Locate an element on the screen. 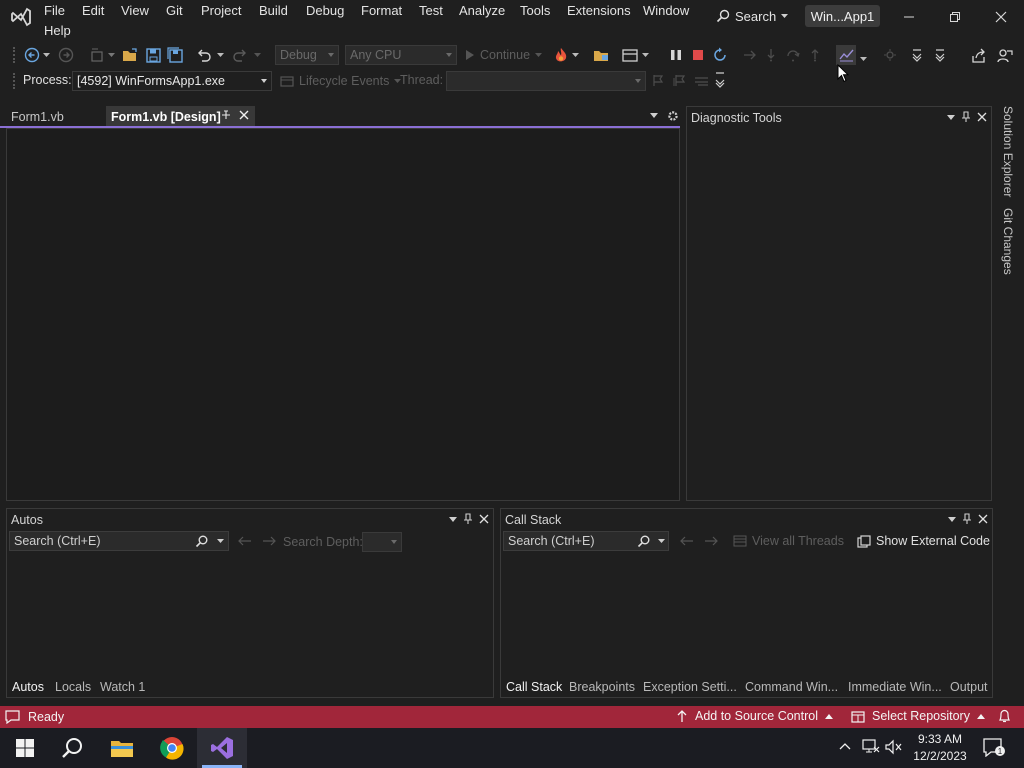 The image size is (1024, 768). open-folder-explorer-button is located at coordinates (601, 55).